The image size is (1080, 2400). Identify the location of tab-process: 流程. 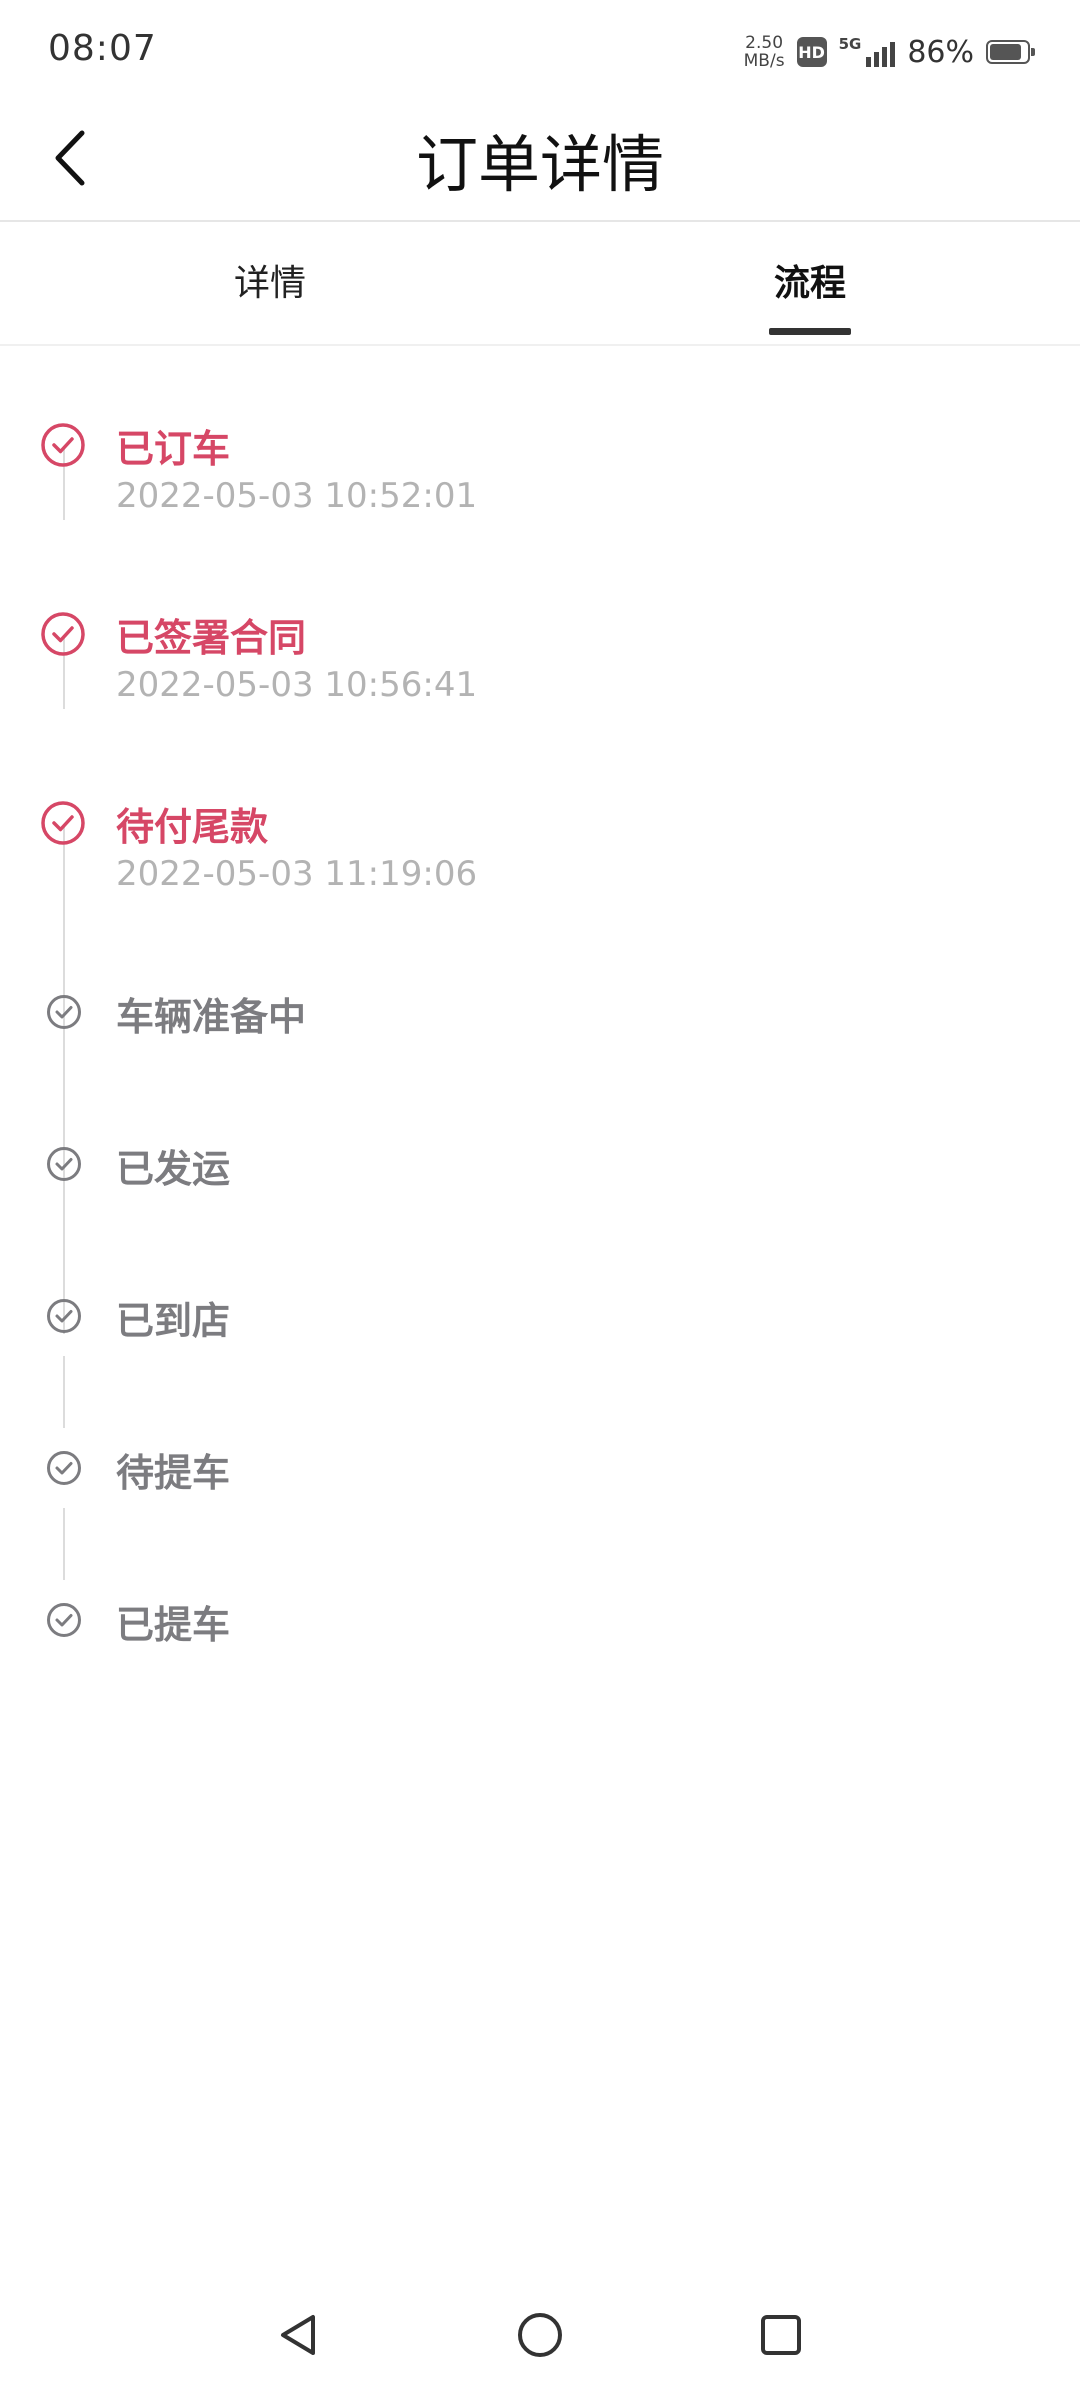
(810, 283).